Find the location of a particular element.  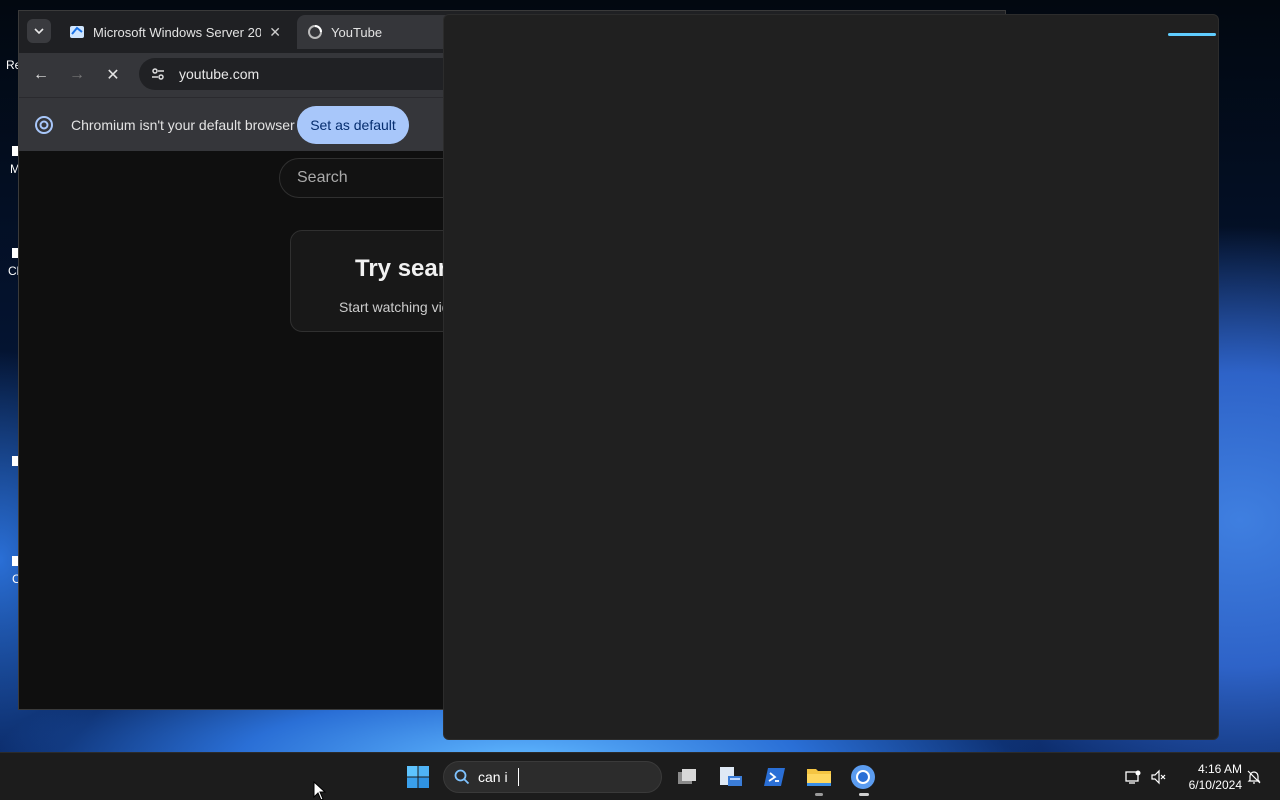

forward-arrow-icon: → is located at coordinates (77, 75).